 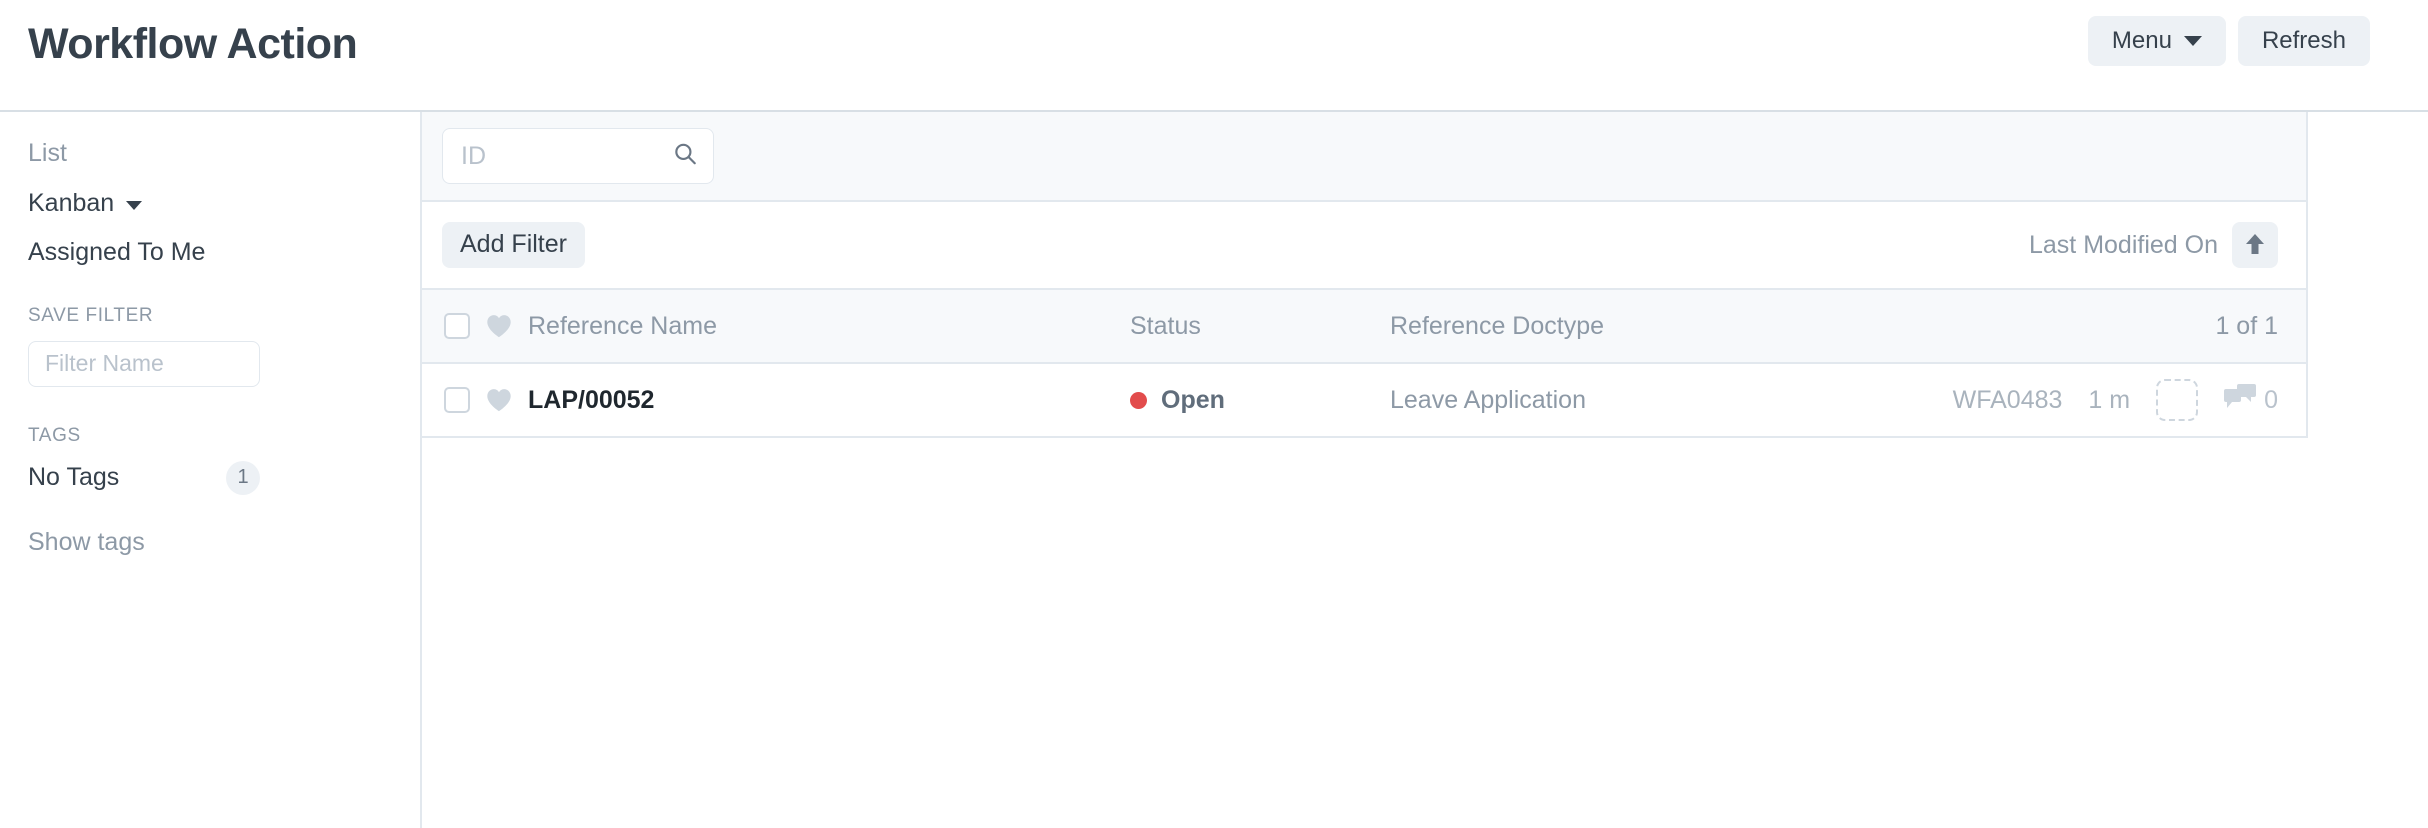 I want to click on sidebar-view-label: List, so click(x=47, y=153).